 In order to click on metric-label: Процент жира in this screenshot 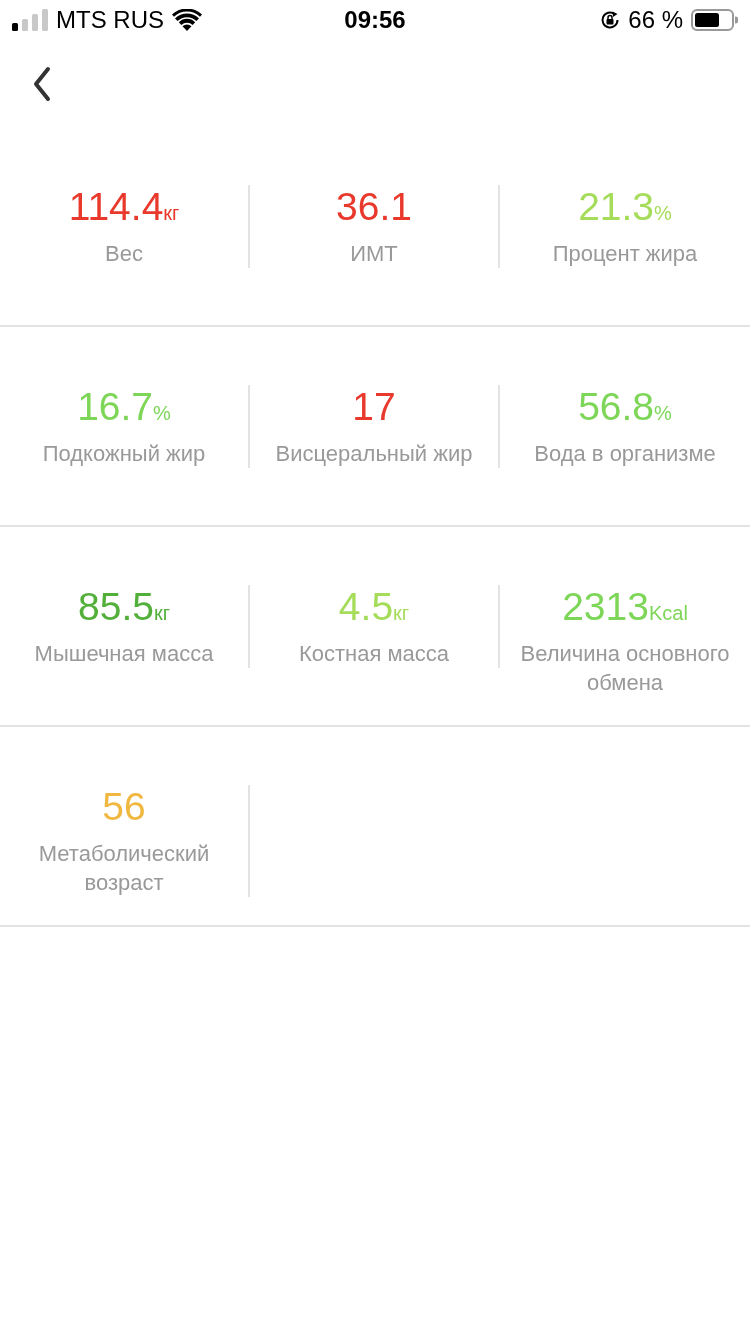, I will do `click(625, 254)`.